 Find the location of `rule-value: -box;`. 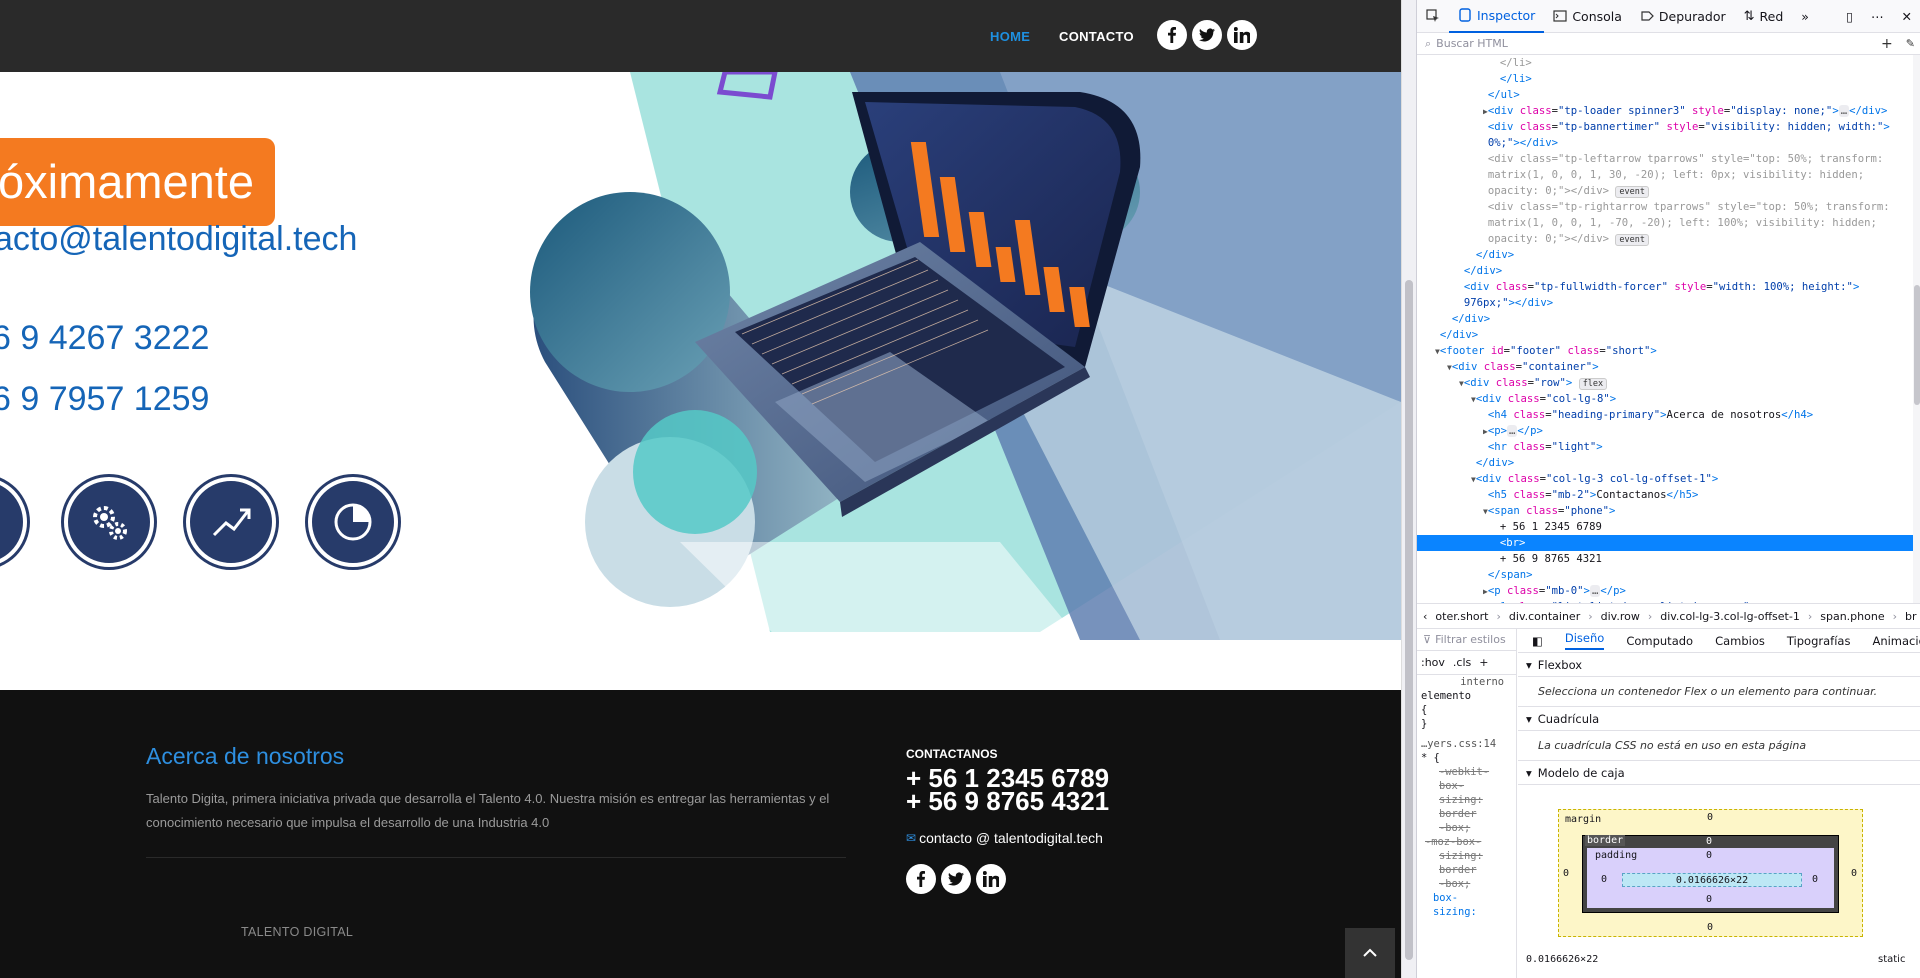

rule-value: -box; is located at coordinates (1455, 828).